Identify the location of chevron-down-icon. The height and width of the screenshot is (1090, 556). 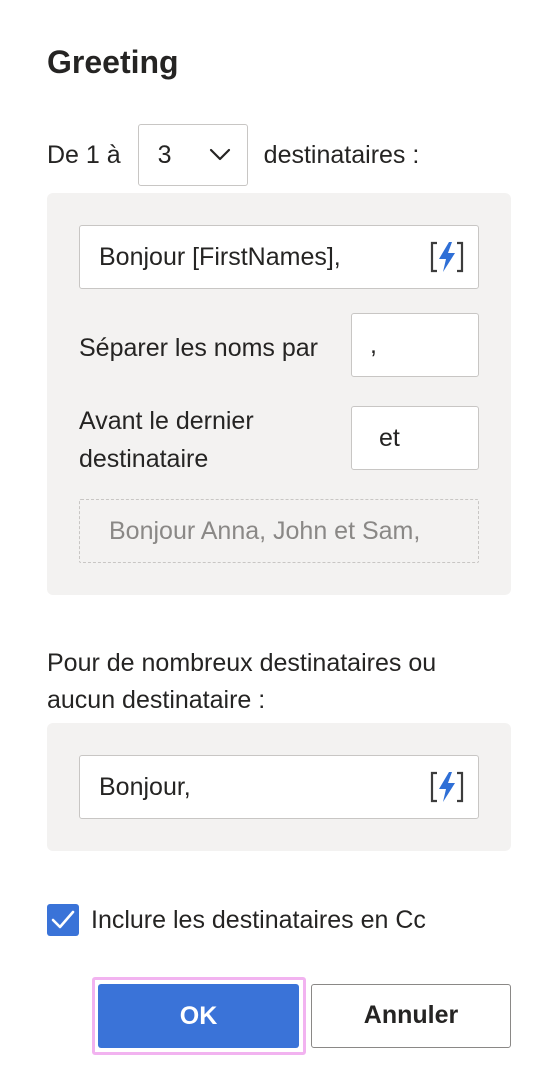
(219, 154).